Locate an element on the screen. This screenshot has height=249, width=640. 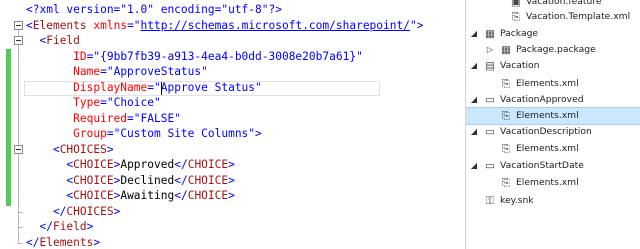
node-vacation-approved: ◢ ▭ VacationApproved is located at coordinates (553, 100).